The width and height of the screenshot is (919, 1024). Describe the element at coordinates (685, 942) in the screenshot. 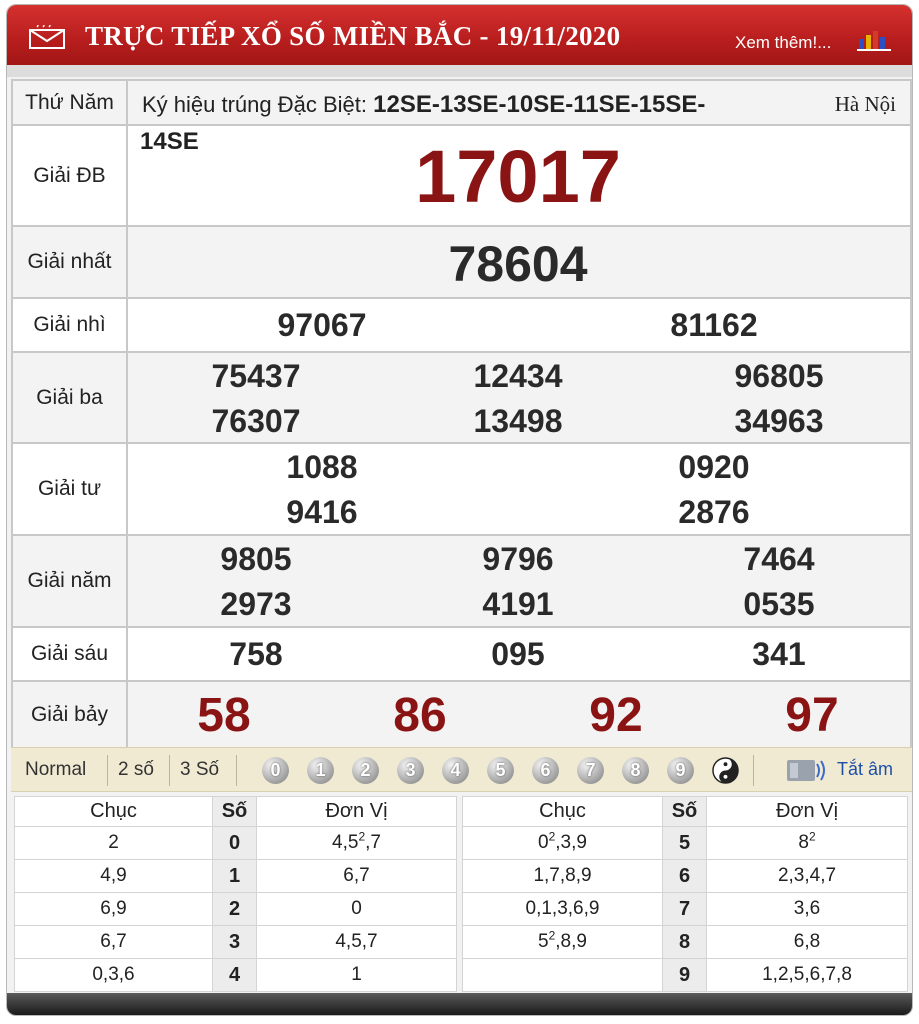

I see `table-row: 52,8,9 8 6,8` at that location.